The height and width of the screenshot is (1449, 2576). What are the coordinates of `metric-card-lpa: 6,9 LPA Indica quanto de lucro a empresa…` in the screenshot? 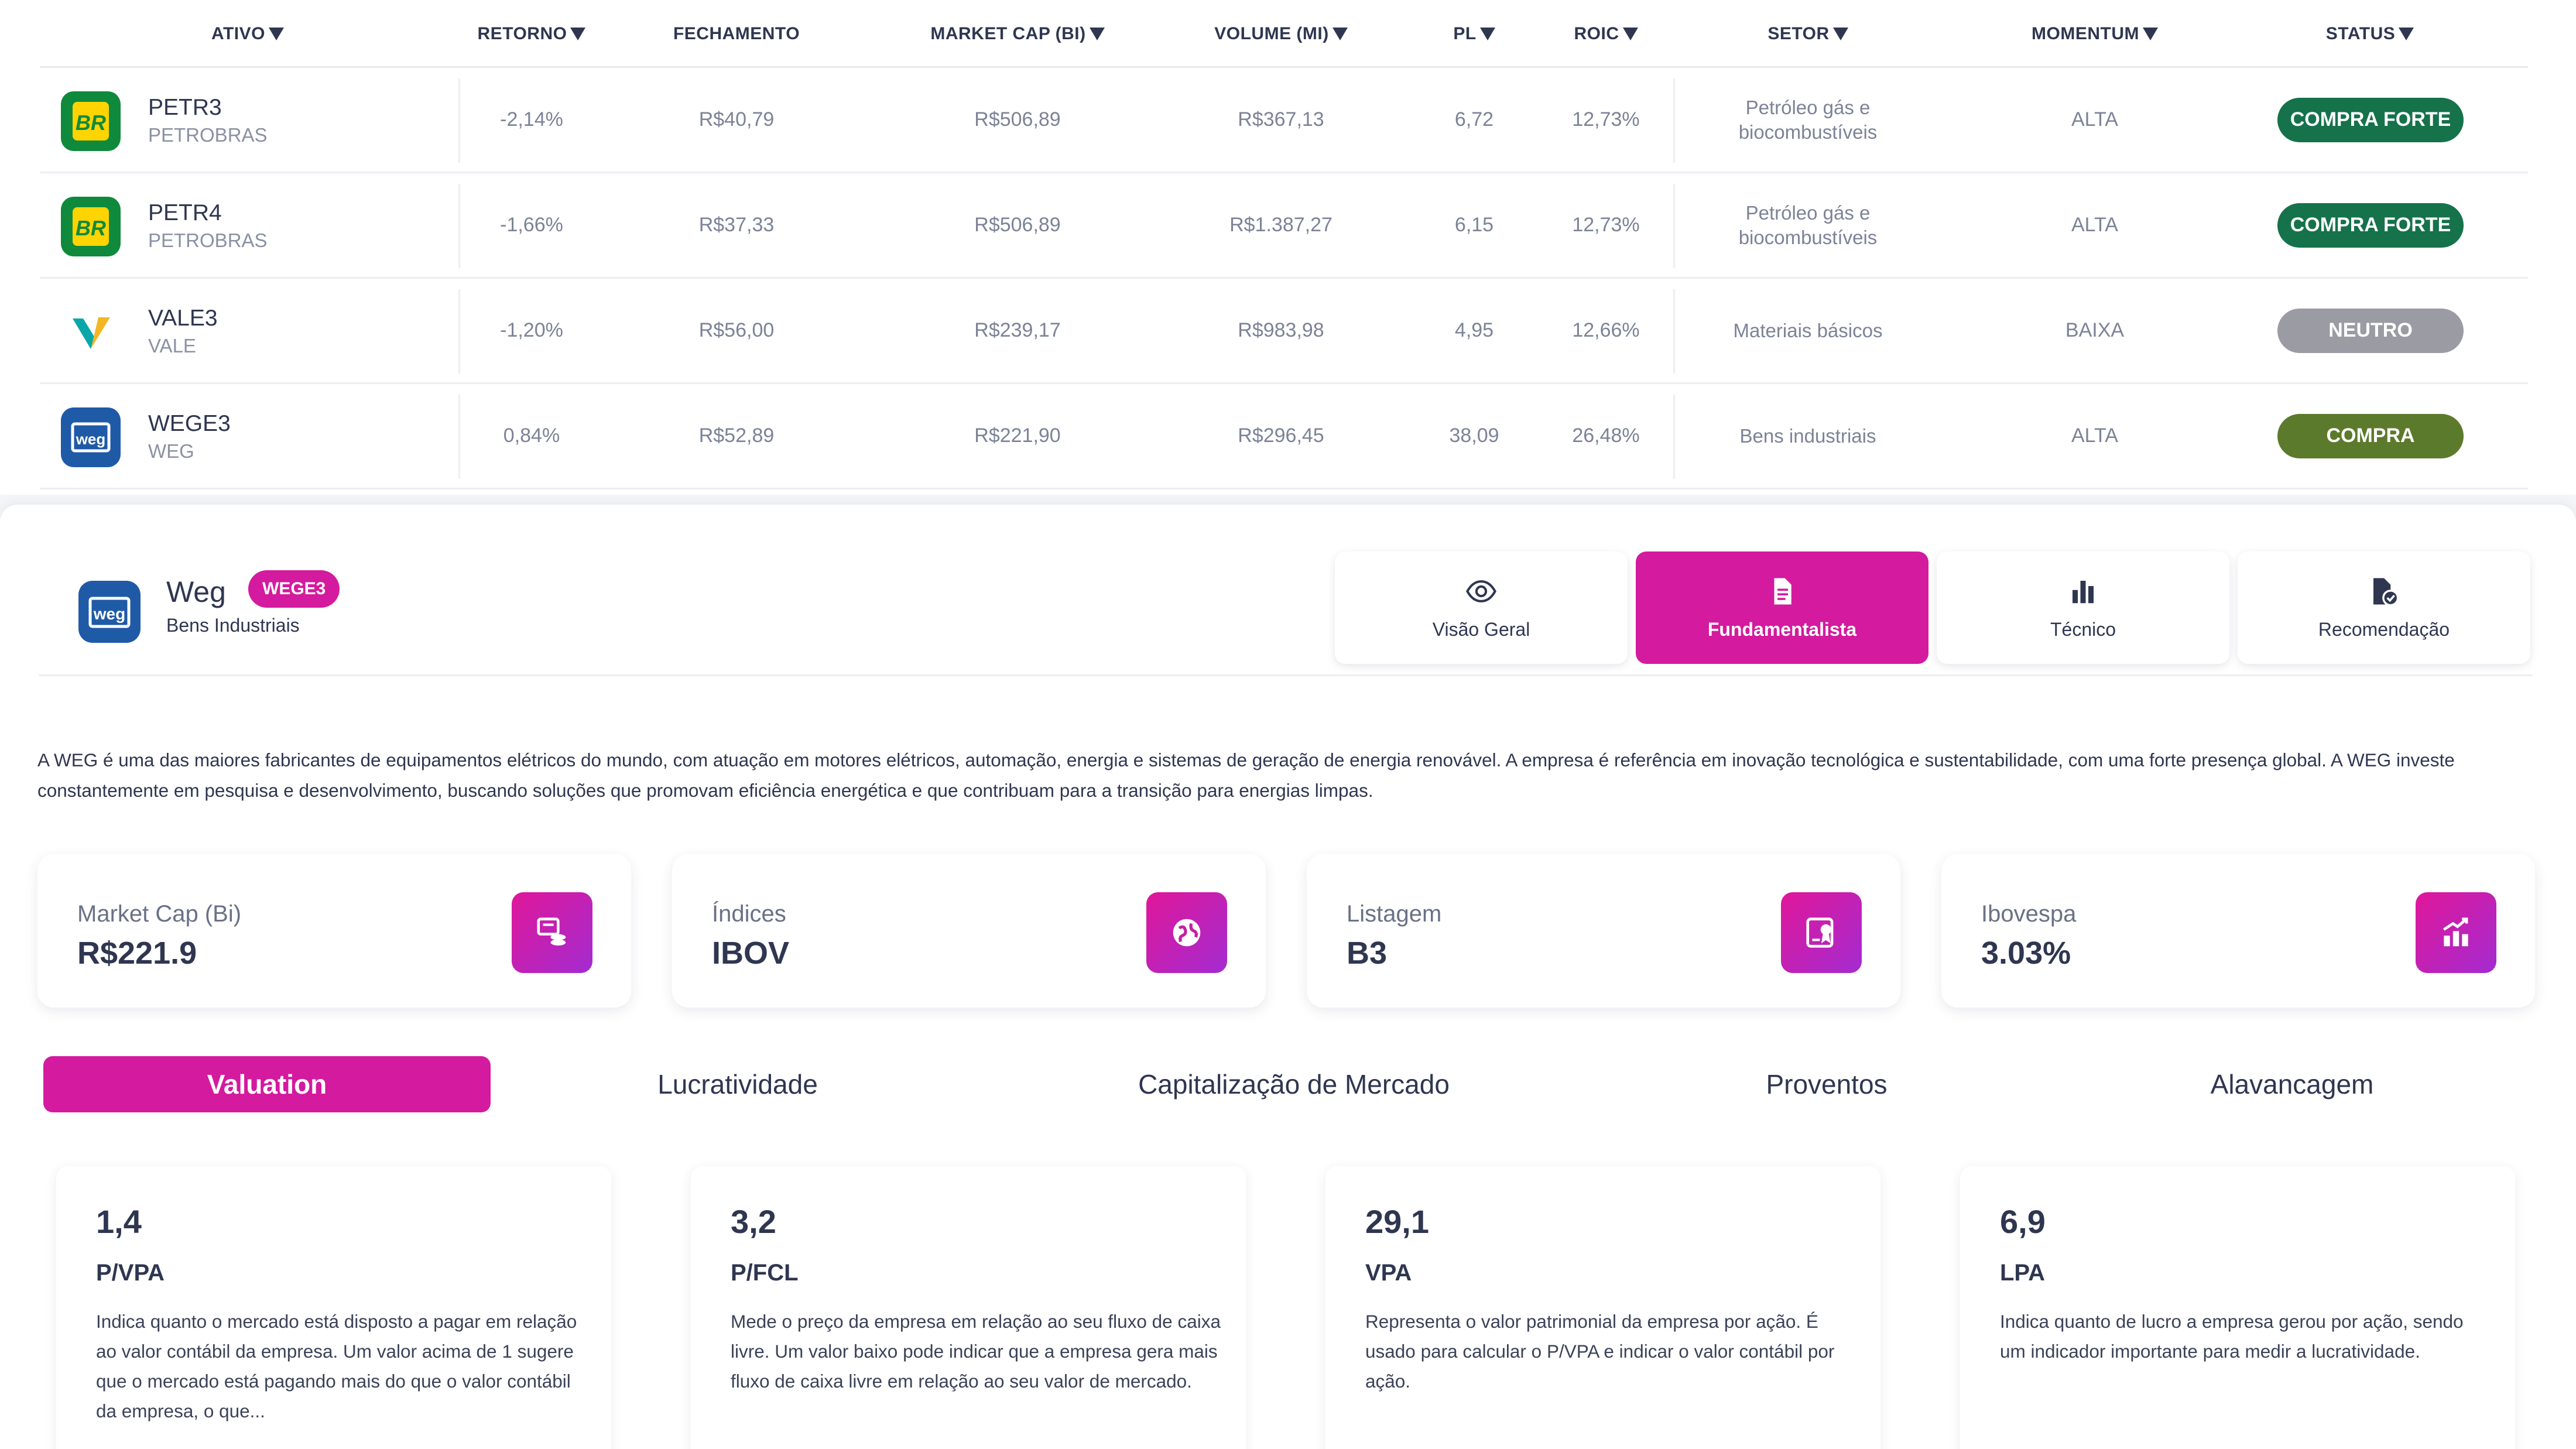 It's located at (2237, 1307).